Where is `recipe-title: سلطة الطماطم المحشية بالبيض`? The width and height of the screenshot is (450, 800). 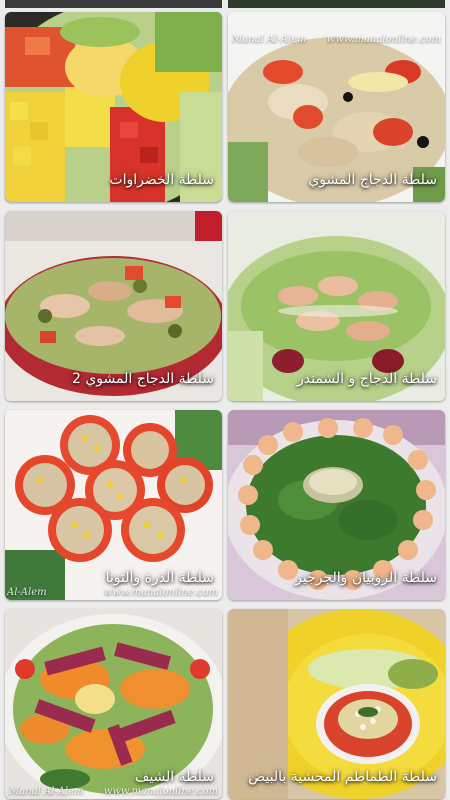 recipe-title: سلطة الطماطم المحشية بالبيض is located at coordinates (342, 777).